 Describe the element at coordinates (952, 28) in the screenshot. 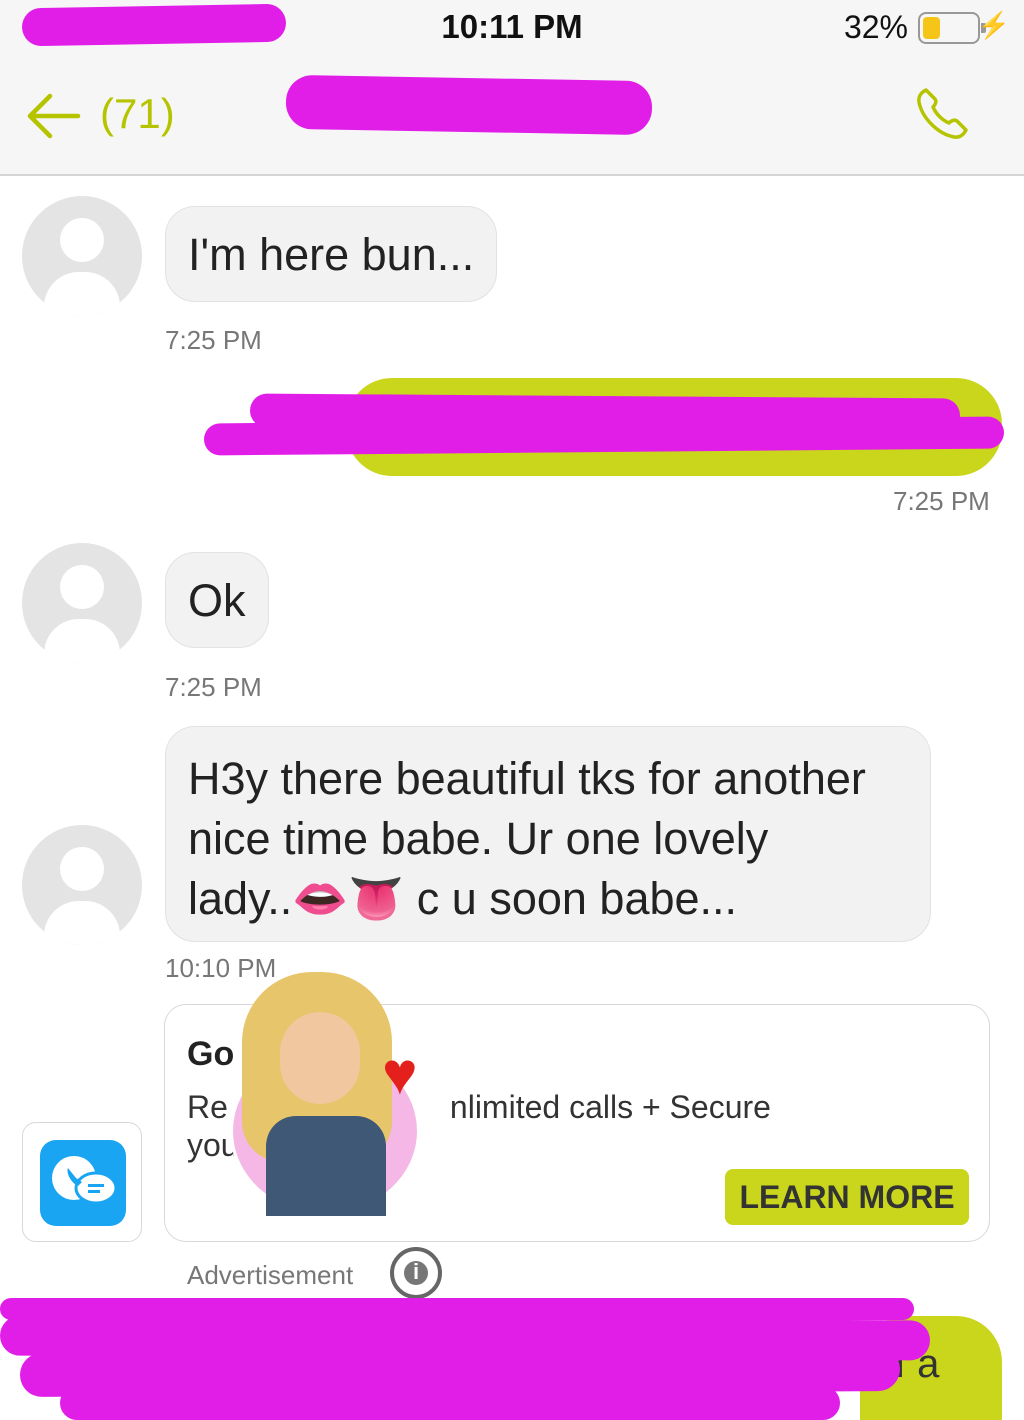

I see `battery-icon` at that location.